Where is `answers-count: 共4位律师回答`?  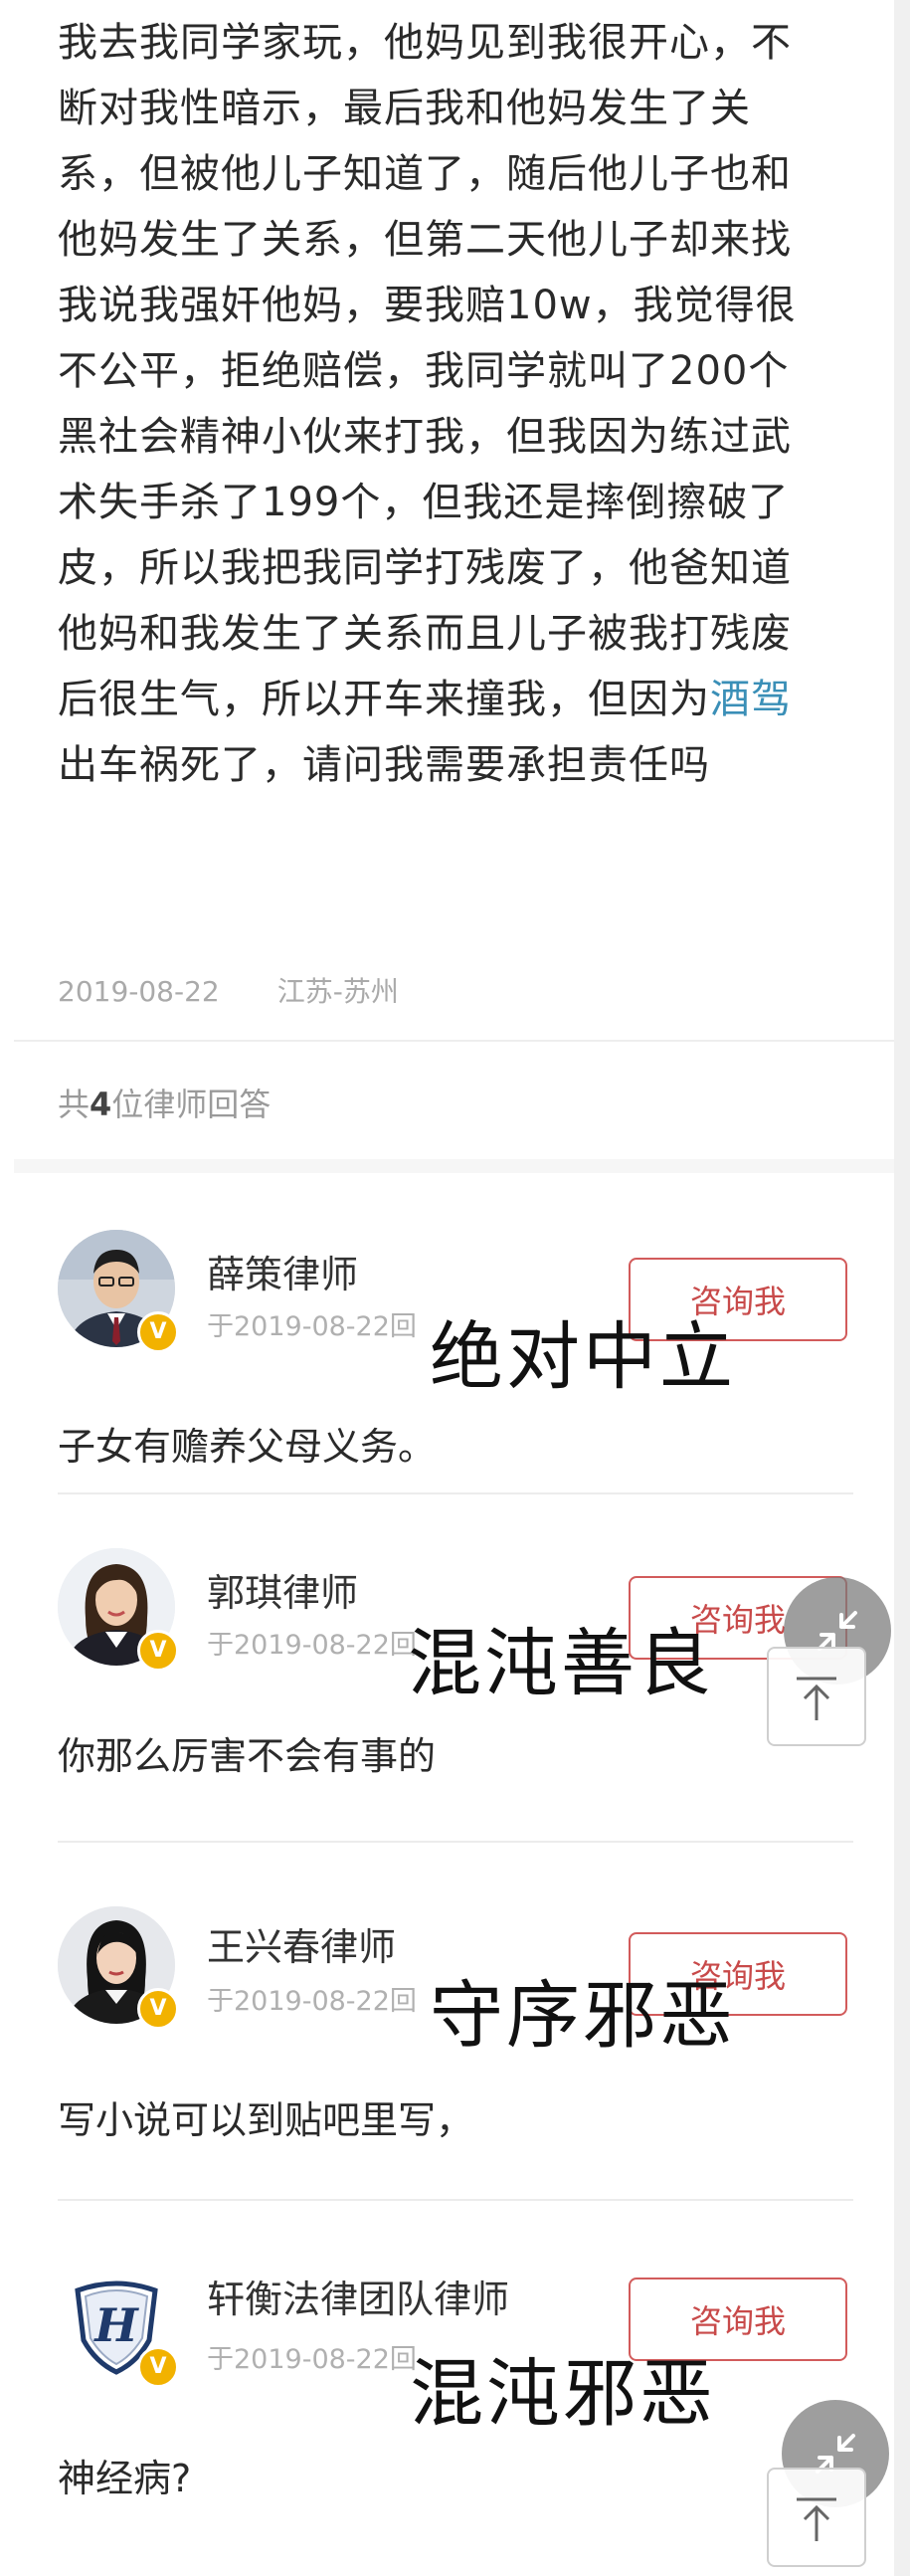
answers-count: 共4位律师回答 is located at coordinates (164, 1102).